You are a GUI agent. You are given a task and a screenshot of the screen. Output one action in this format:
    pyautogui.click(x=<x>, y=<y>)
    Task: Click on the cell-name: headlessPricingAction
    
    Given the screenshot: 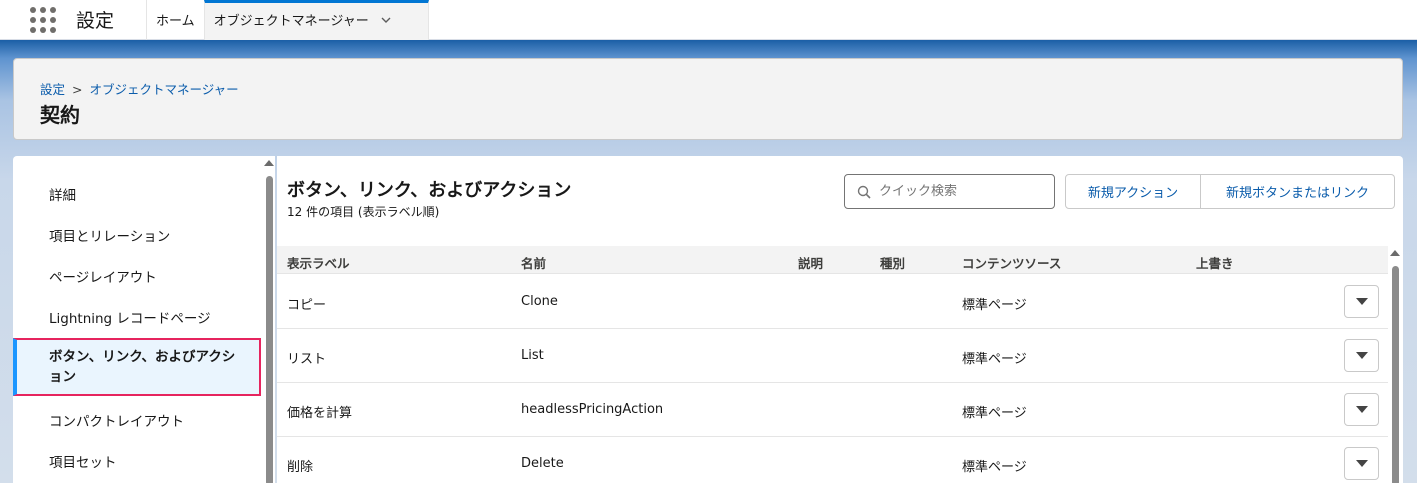 What is the action you would take?
    pyautogui.click(x=592, y=409)
    